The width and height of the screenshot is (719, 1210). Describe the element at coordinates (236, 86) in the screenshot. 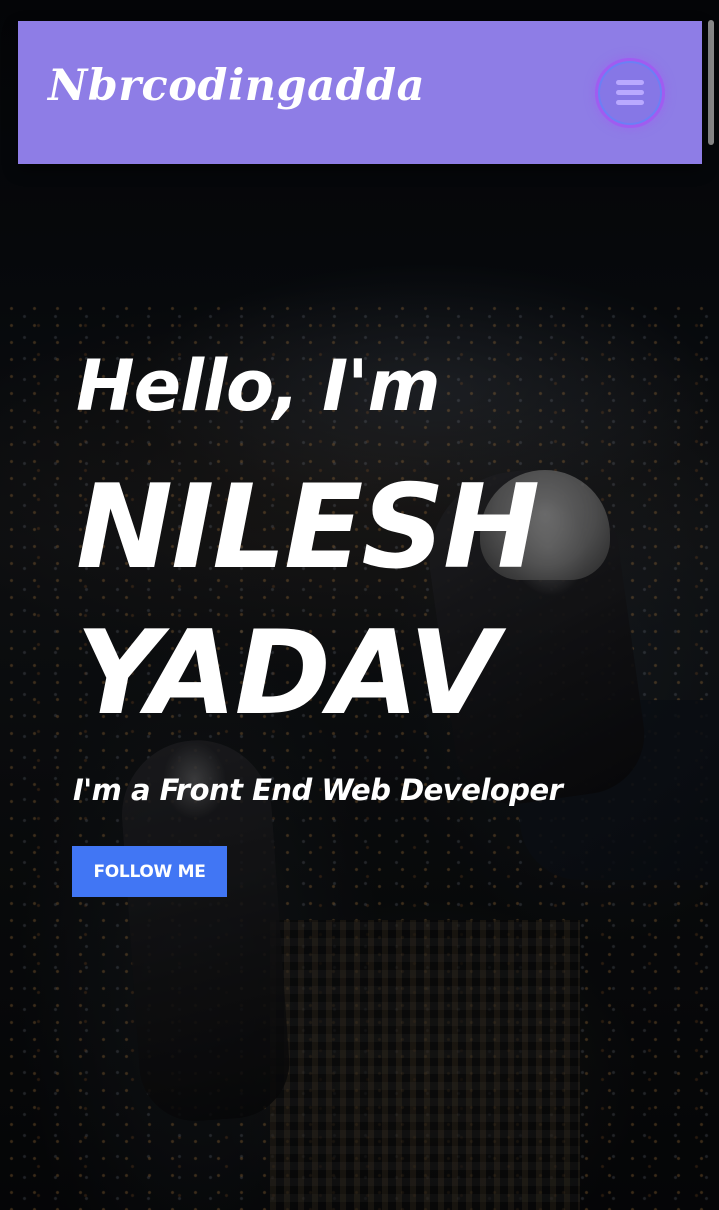

I see `brand-logo-text: Nbrcodingadda` at that location.